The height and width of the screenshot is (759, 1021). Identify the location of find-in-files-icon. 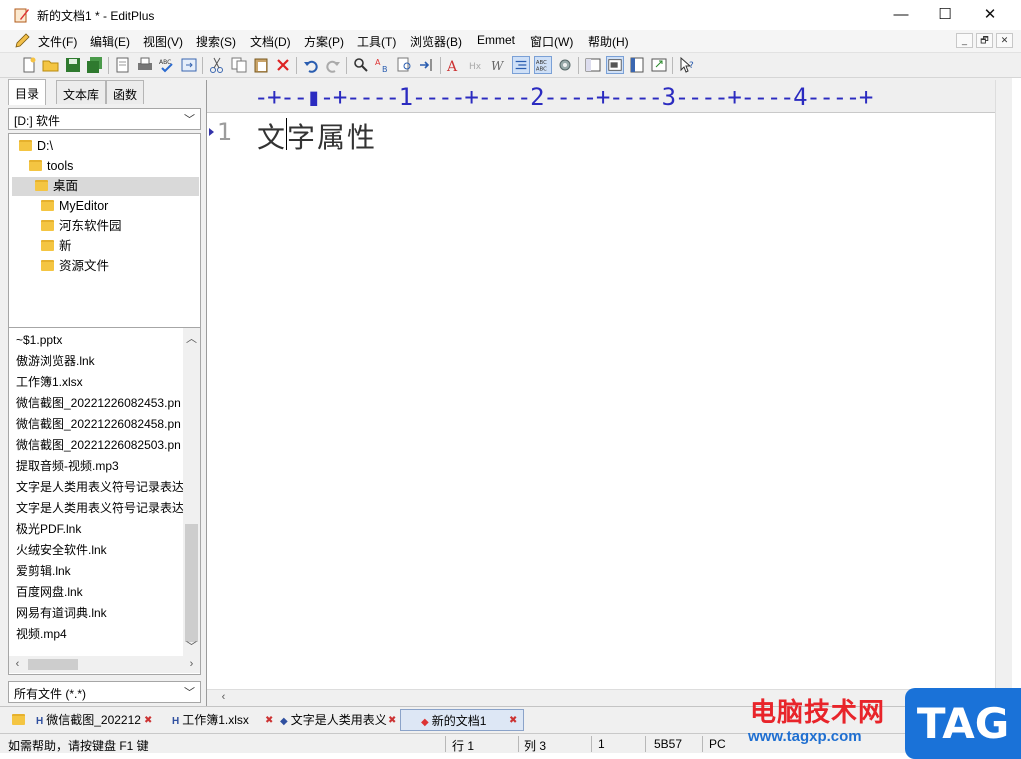
(405, 65).